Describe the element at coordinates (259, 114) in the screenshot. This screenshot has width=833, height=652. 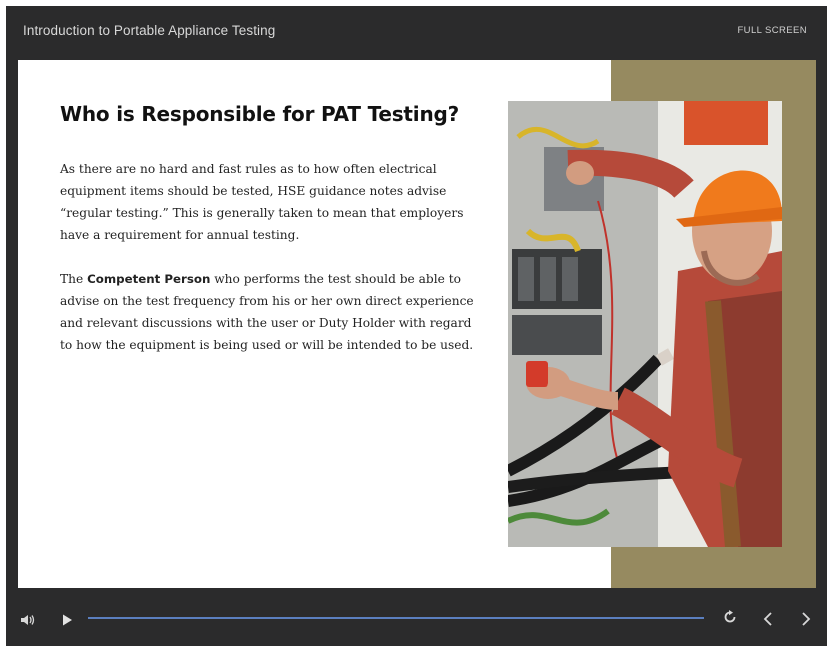
I see `slide-heading: Who is Responsible for PAT Testing?` at that location.